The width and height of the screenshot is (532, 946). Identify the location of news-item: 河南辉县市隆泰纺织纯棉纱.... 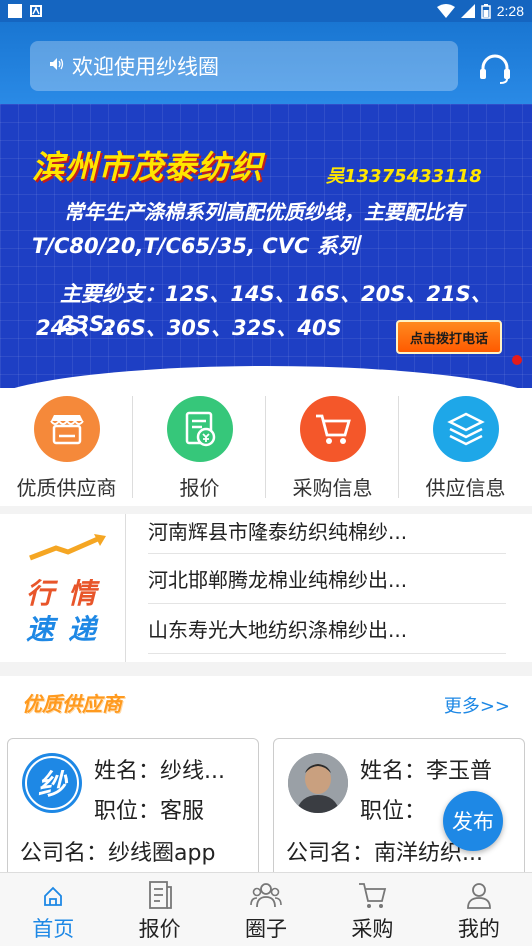
(327, 534).